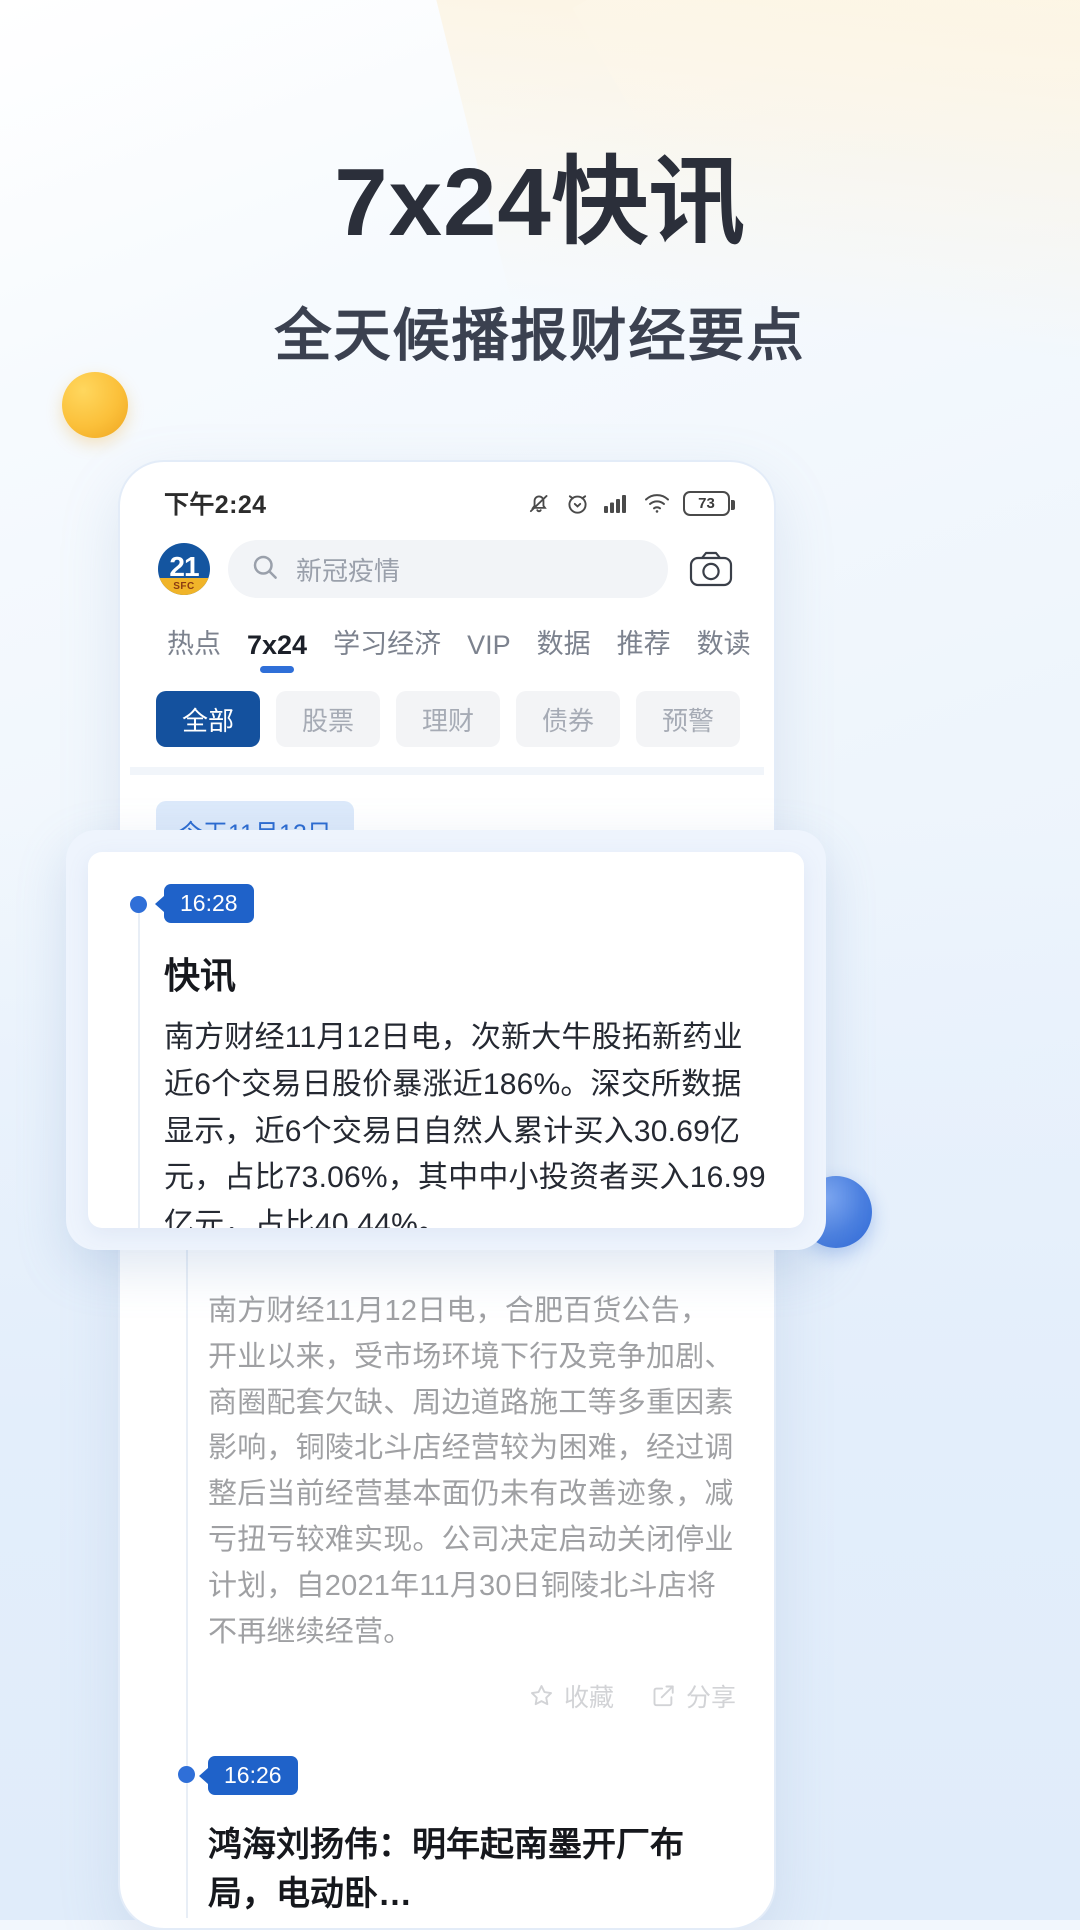 This screenshot has height=1930, width=1080. I want to click on chip-label: 全部, so click(208, 719).